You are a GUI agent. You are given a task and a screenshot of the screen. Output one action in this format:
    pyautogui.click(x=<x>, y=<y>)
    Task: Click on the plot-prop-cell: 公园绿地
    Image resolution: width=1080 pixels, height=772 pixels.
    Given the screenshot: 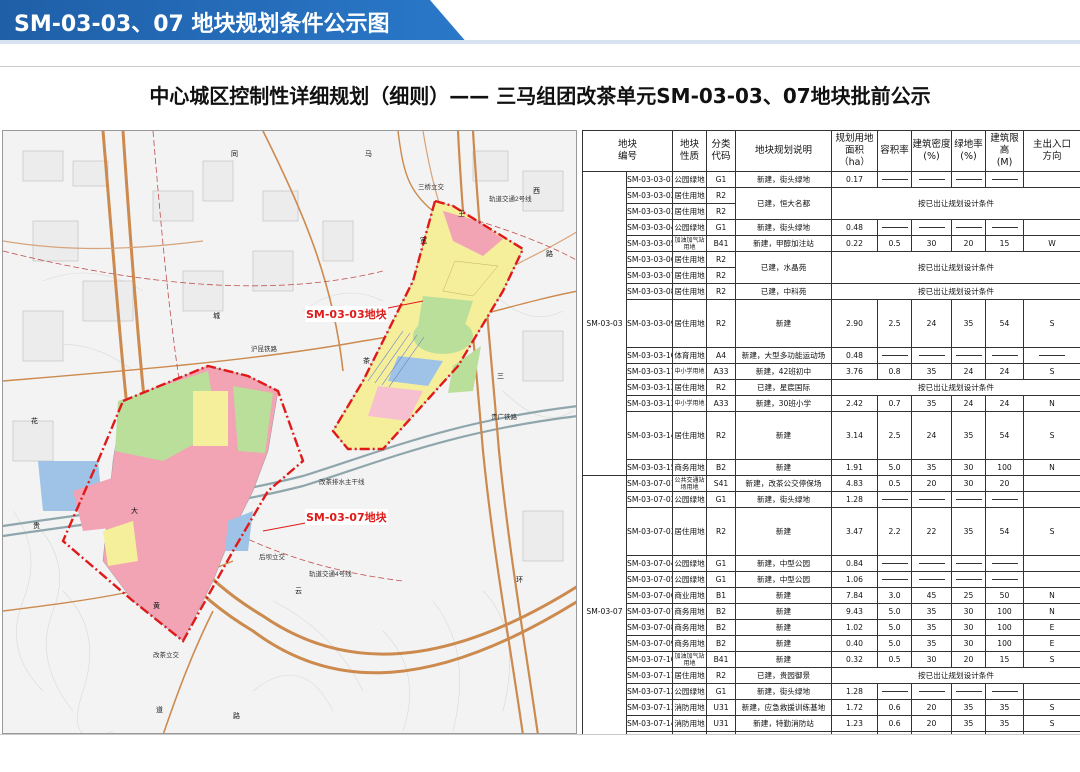 What is the action you would take?
    pyautogui.click(x=690, y=691)
    